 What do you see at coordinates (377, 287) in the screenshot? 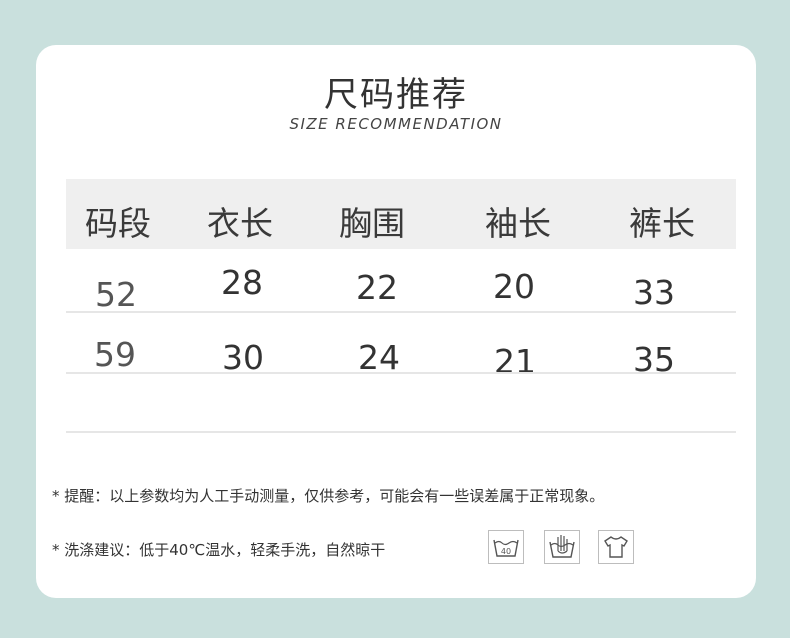
I see `table-cell-chest: 22` at bounding box center [377, 287].